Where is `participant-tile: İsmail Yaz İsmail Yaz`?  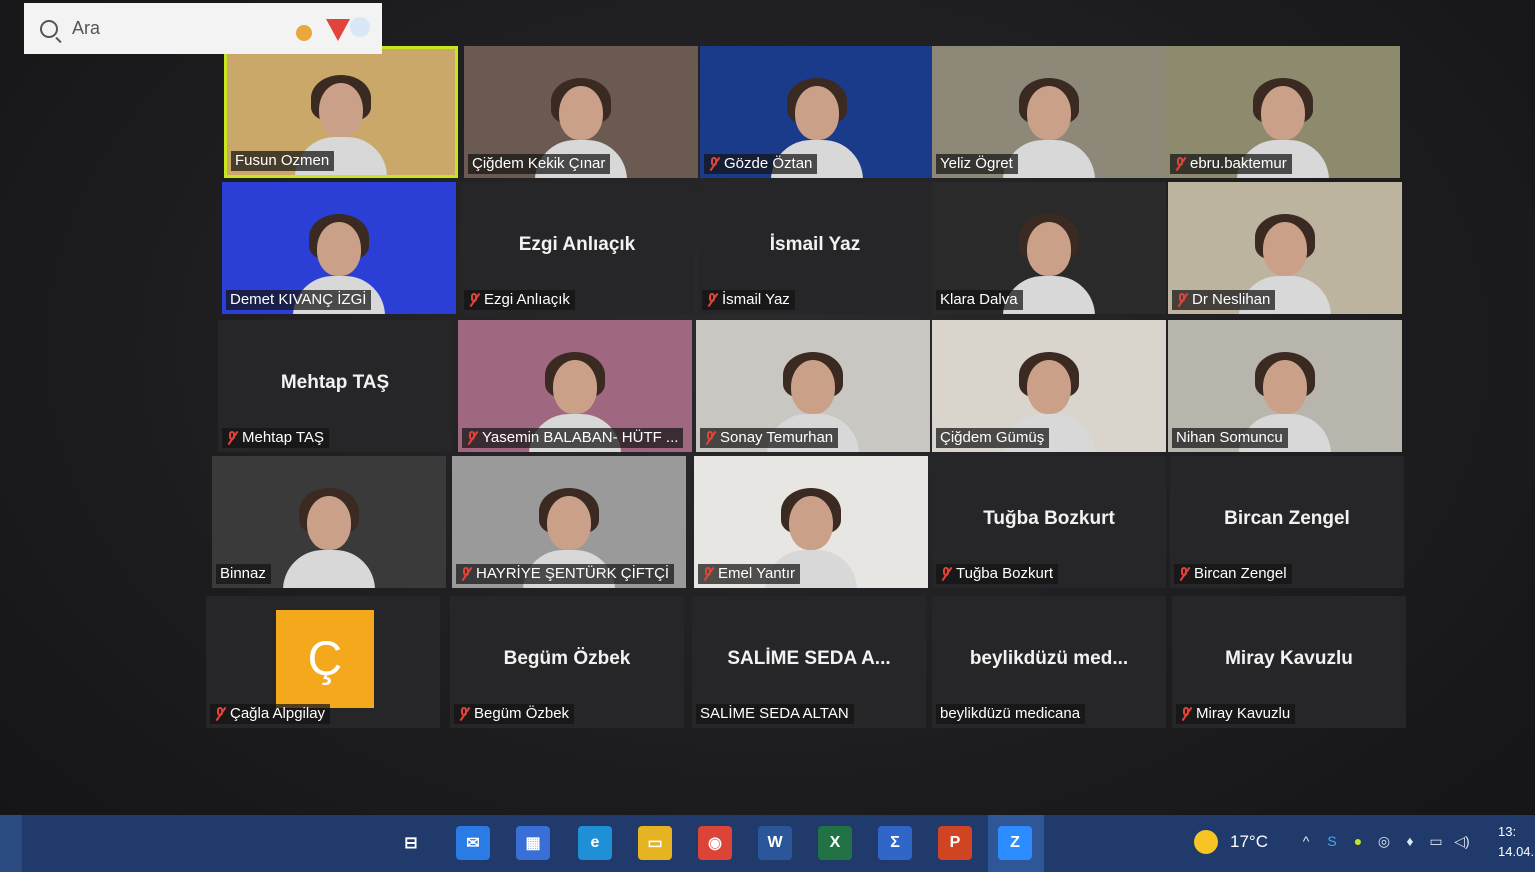 participant-tile: İsmail Yaz İsmail Yaz is located at coordinates (815, 248).